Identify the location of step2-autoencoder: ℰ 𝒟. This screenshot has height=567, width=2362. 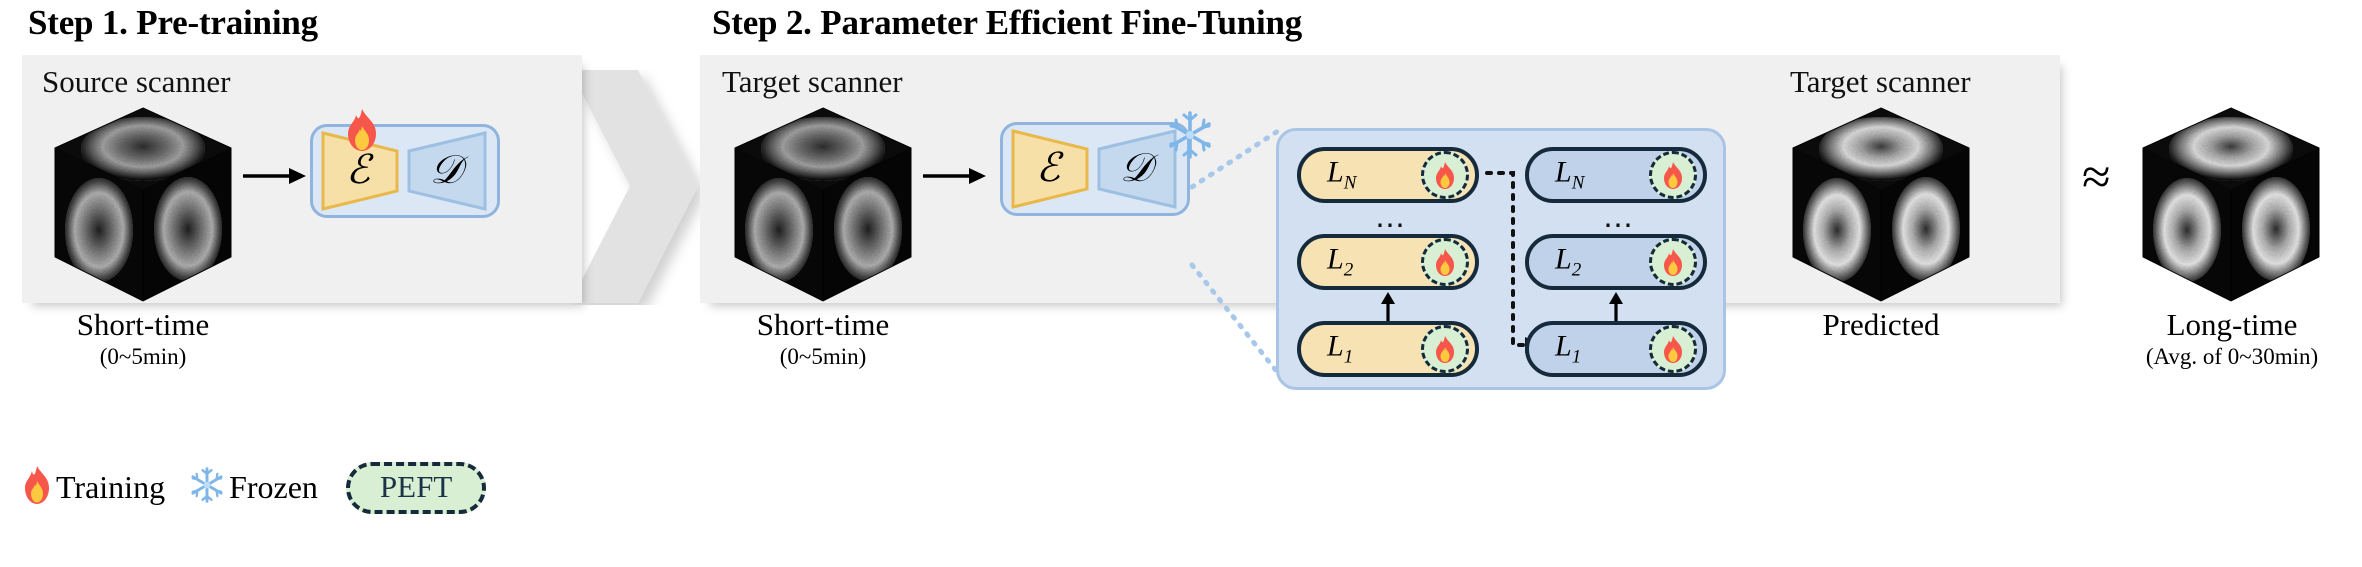
(1095, 169).